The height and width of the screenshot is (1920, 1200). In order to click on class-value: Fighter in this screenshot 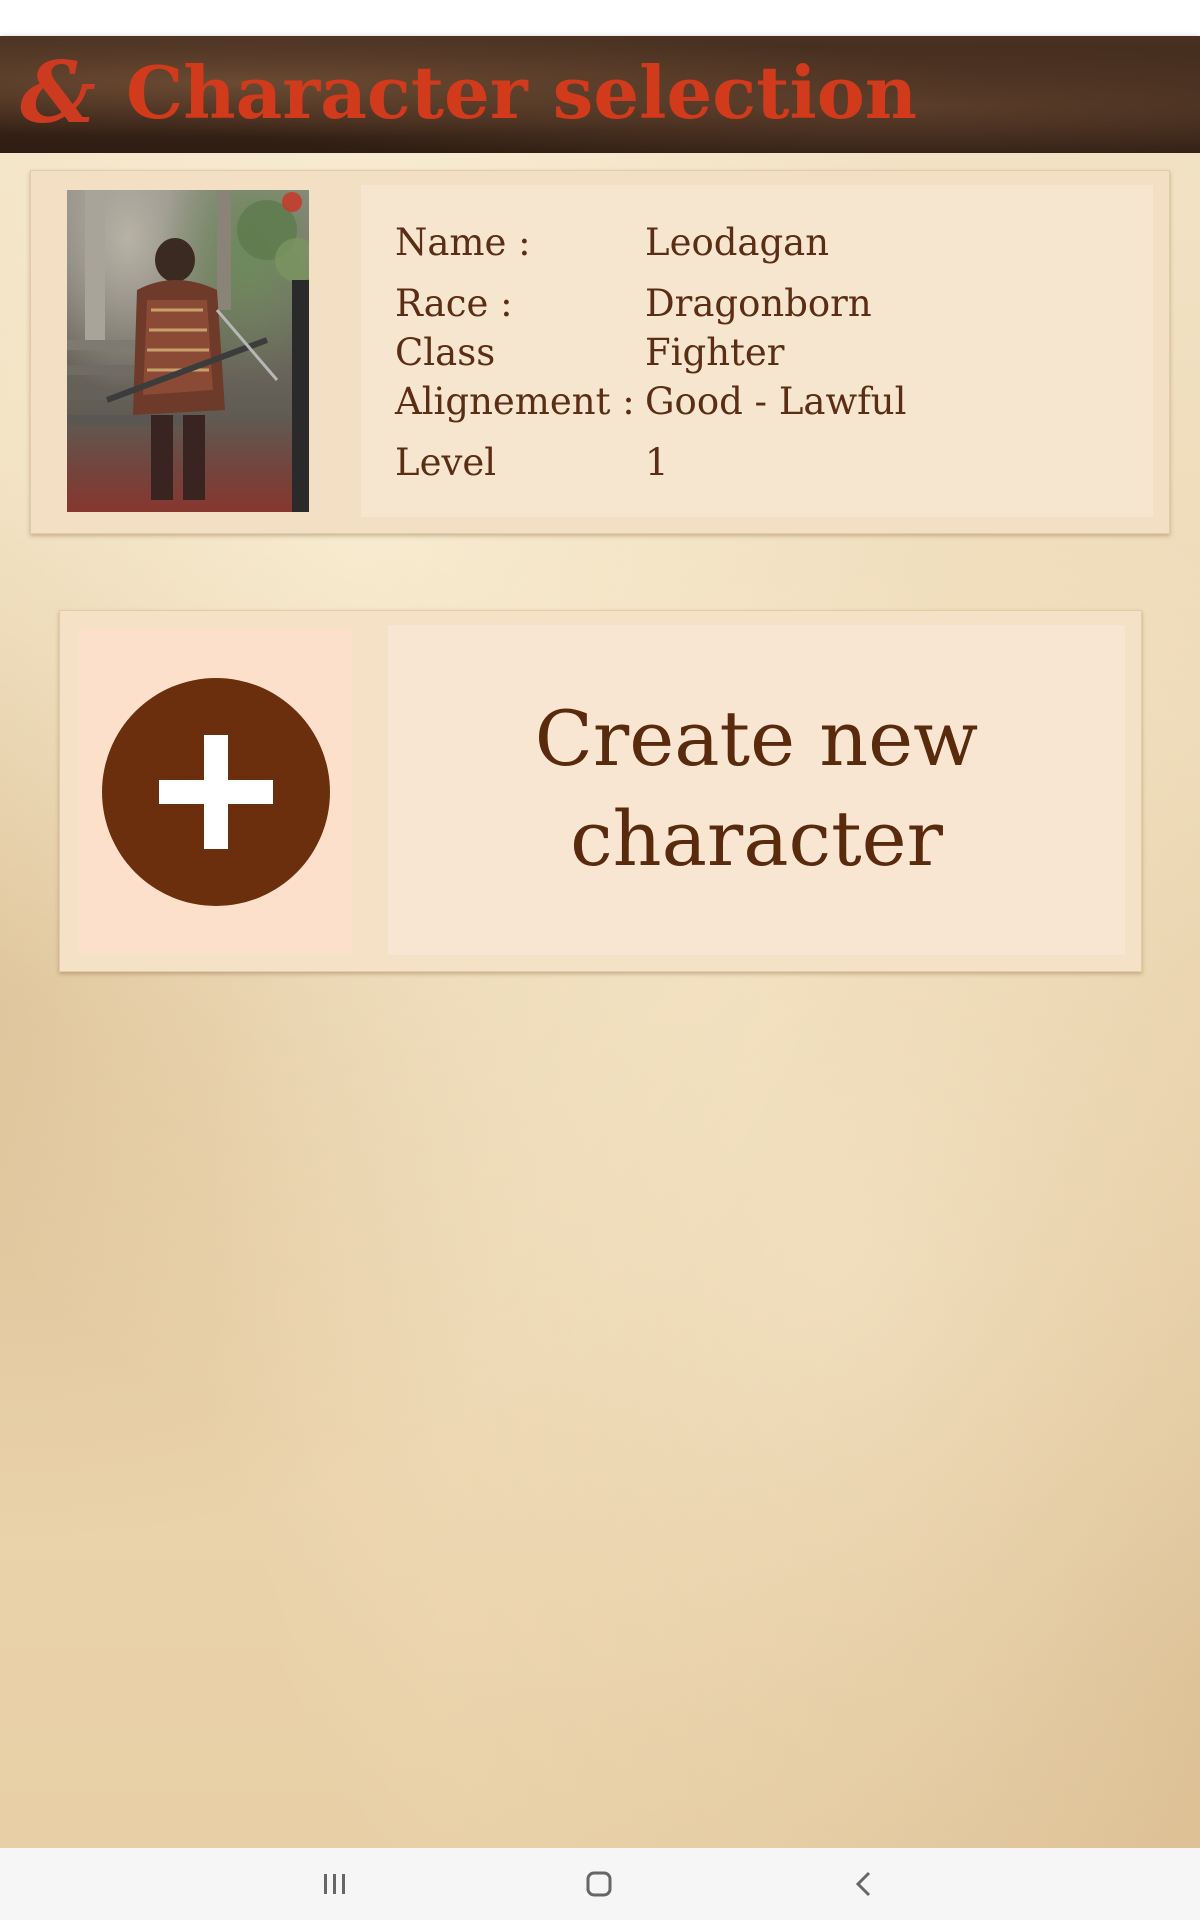, I will do `click(715, 352)`.